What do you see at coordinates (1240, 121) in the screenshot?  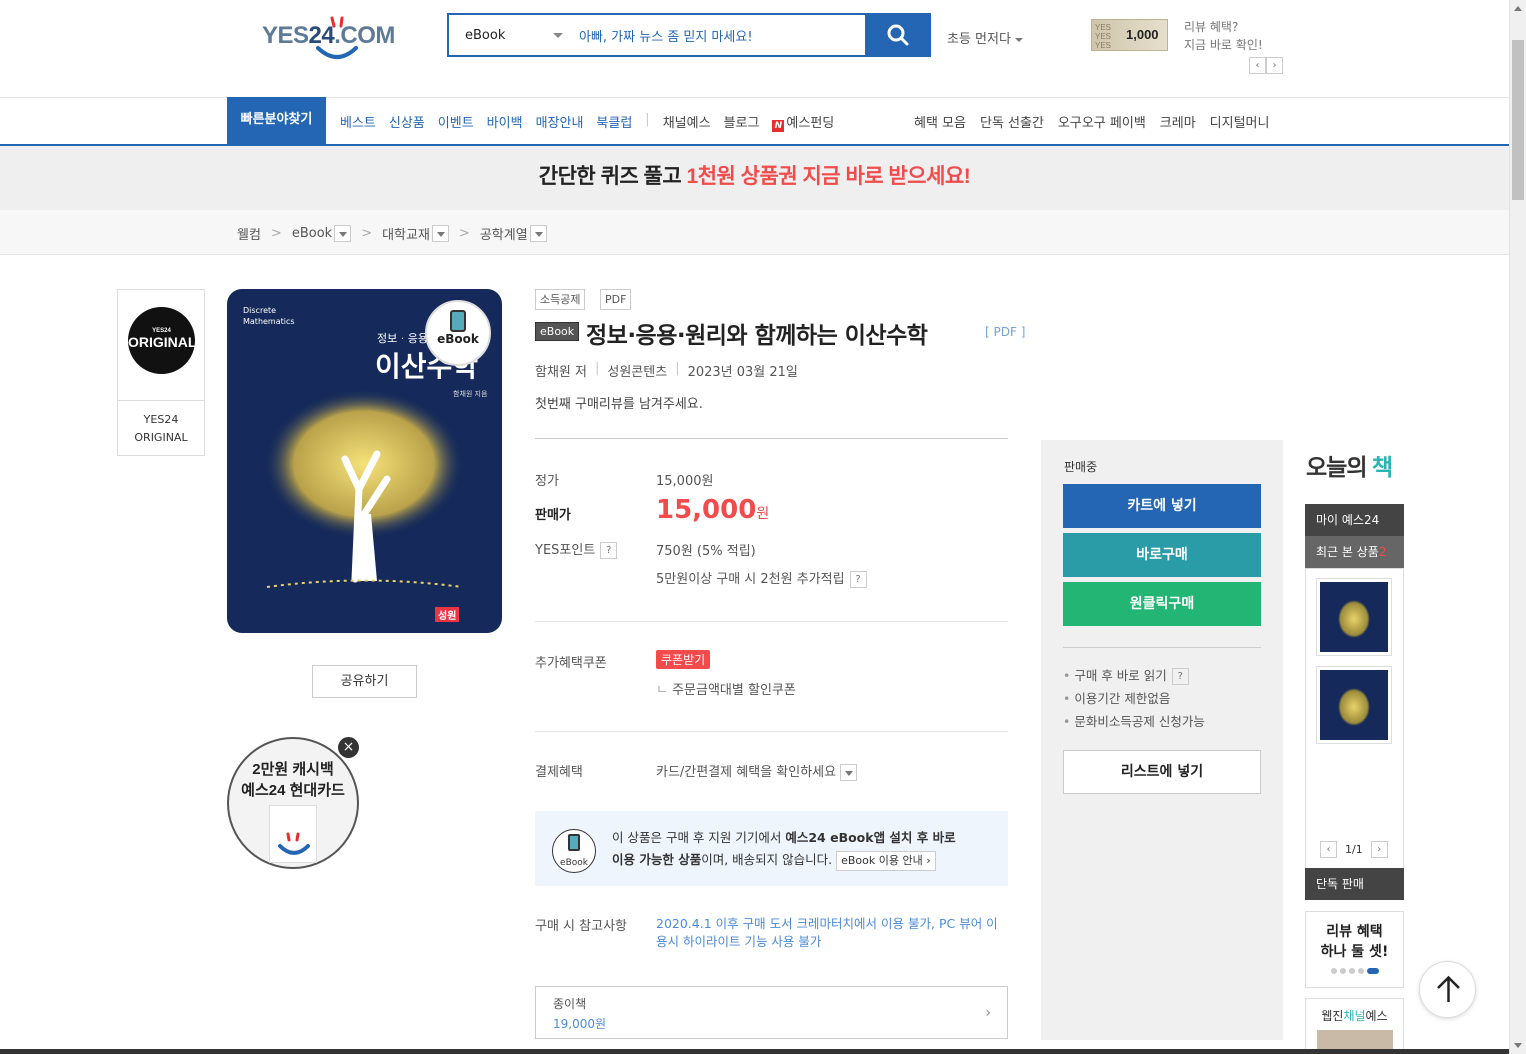 I see `nav-digital-money: 디지털머니` at bounding box center [1240, 121].